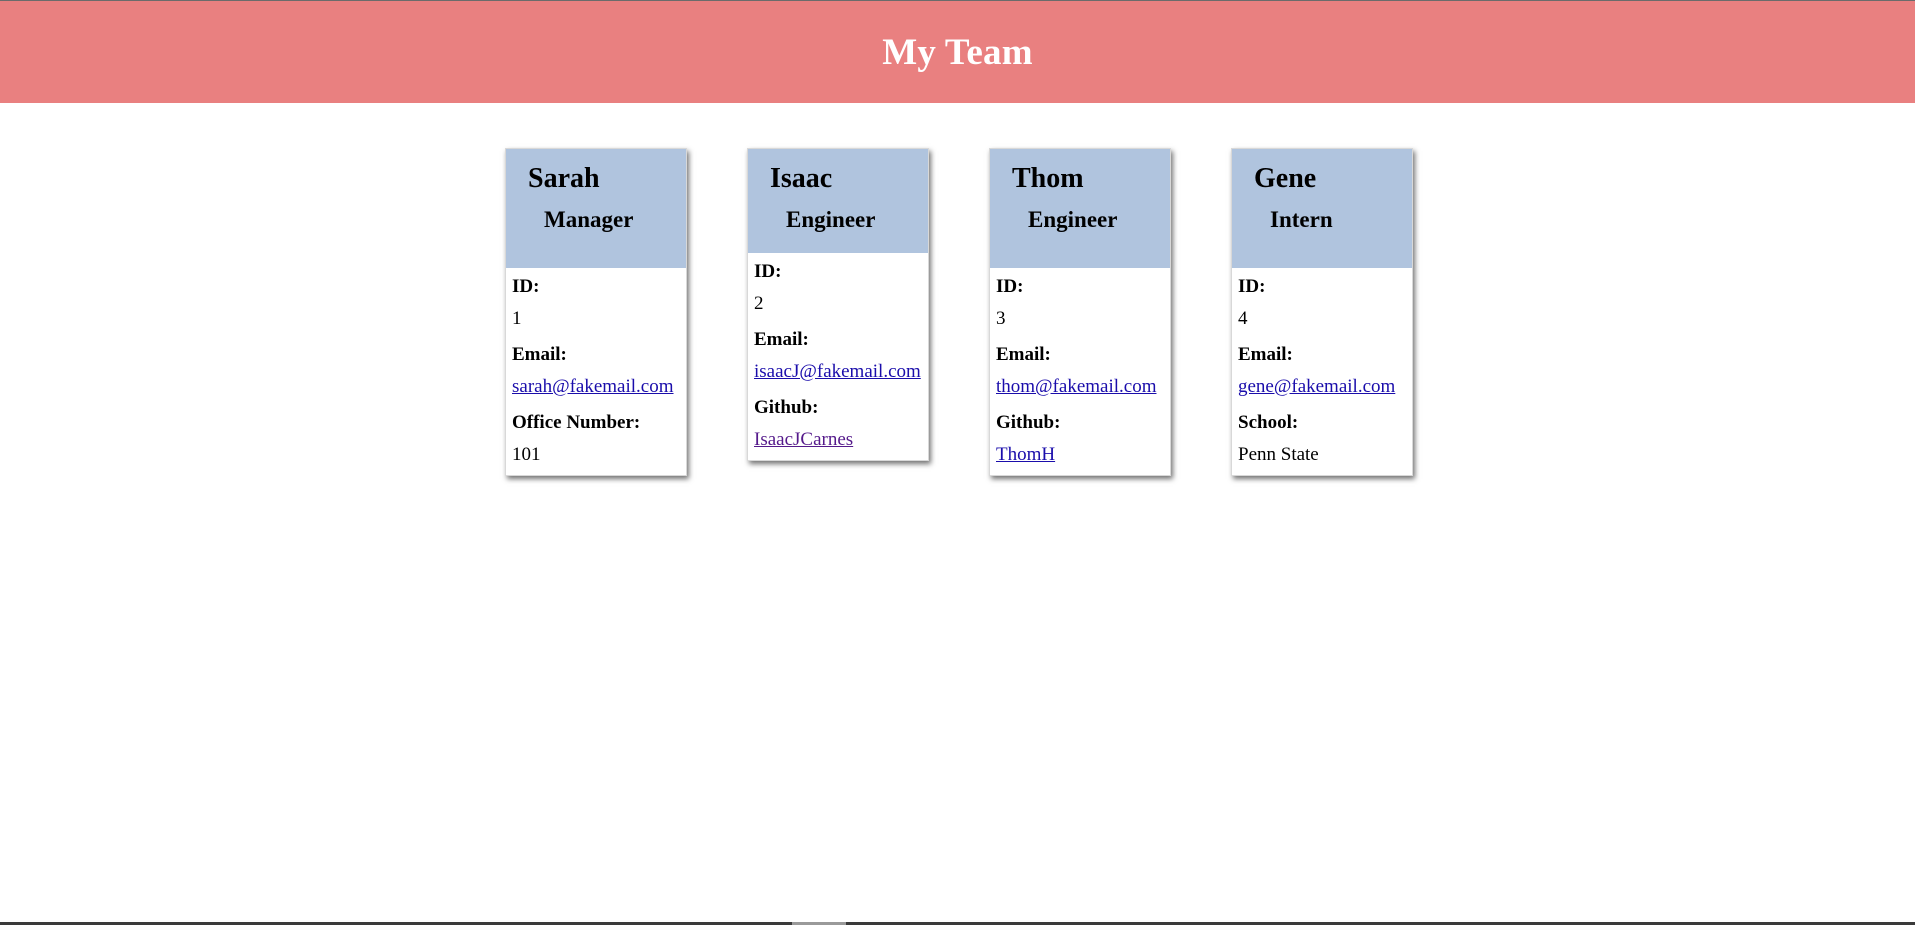 Image resolution: width=1915 pixels, height=925 pixels. I want to click on page-title: My Team, so click(957, 52).